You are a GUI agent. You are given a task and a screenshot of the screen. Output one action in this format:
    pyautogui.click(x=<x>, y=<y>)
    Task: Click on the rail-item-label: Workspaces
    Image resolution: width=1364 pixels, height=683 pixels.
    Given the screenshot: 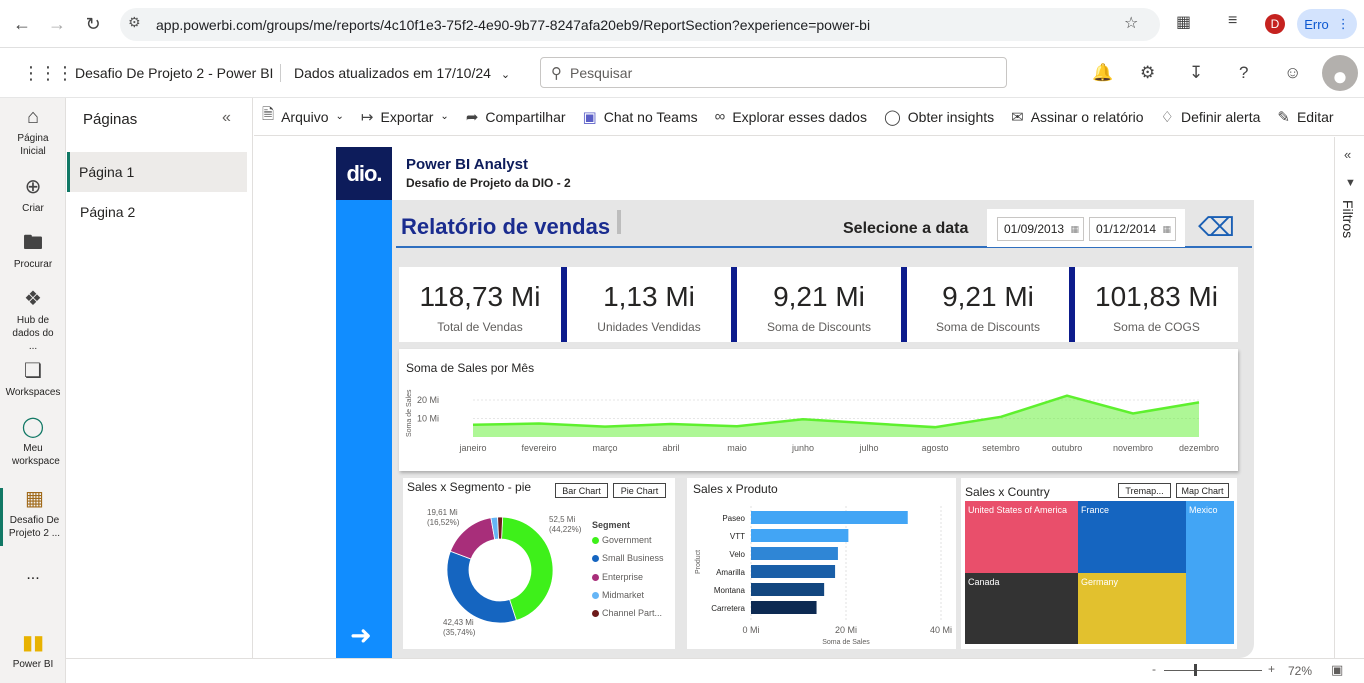 What is the action you would take?
    pyautogui.click(x=33, y=392)
    